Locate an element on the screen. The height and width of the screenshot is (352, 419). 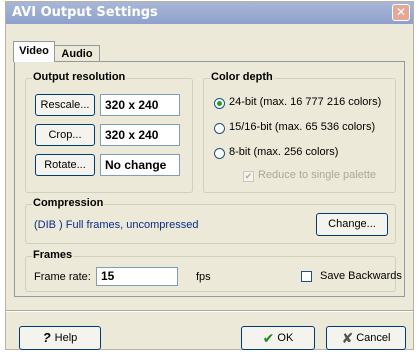
close-icon: ✕ is located at coordinates (401, 12).